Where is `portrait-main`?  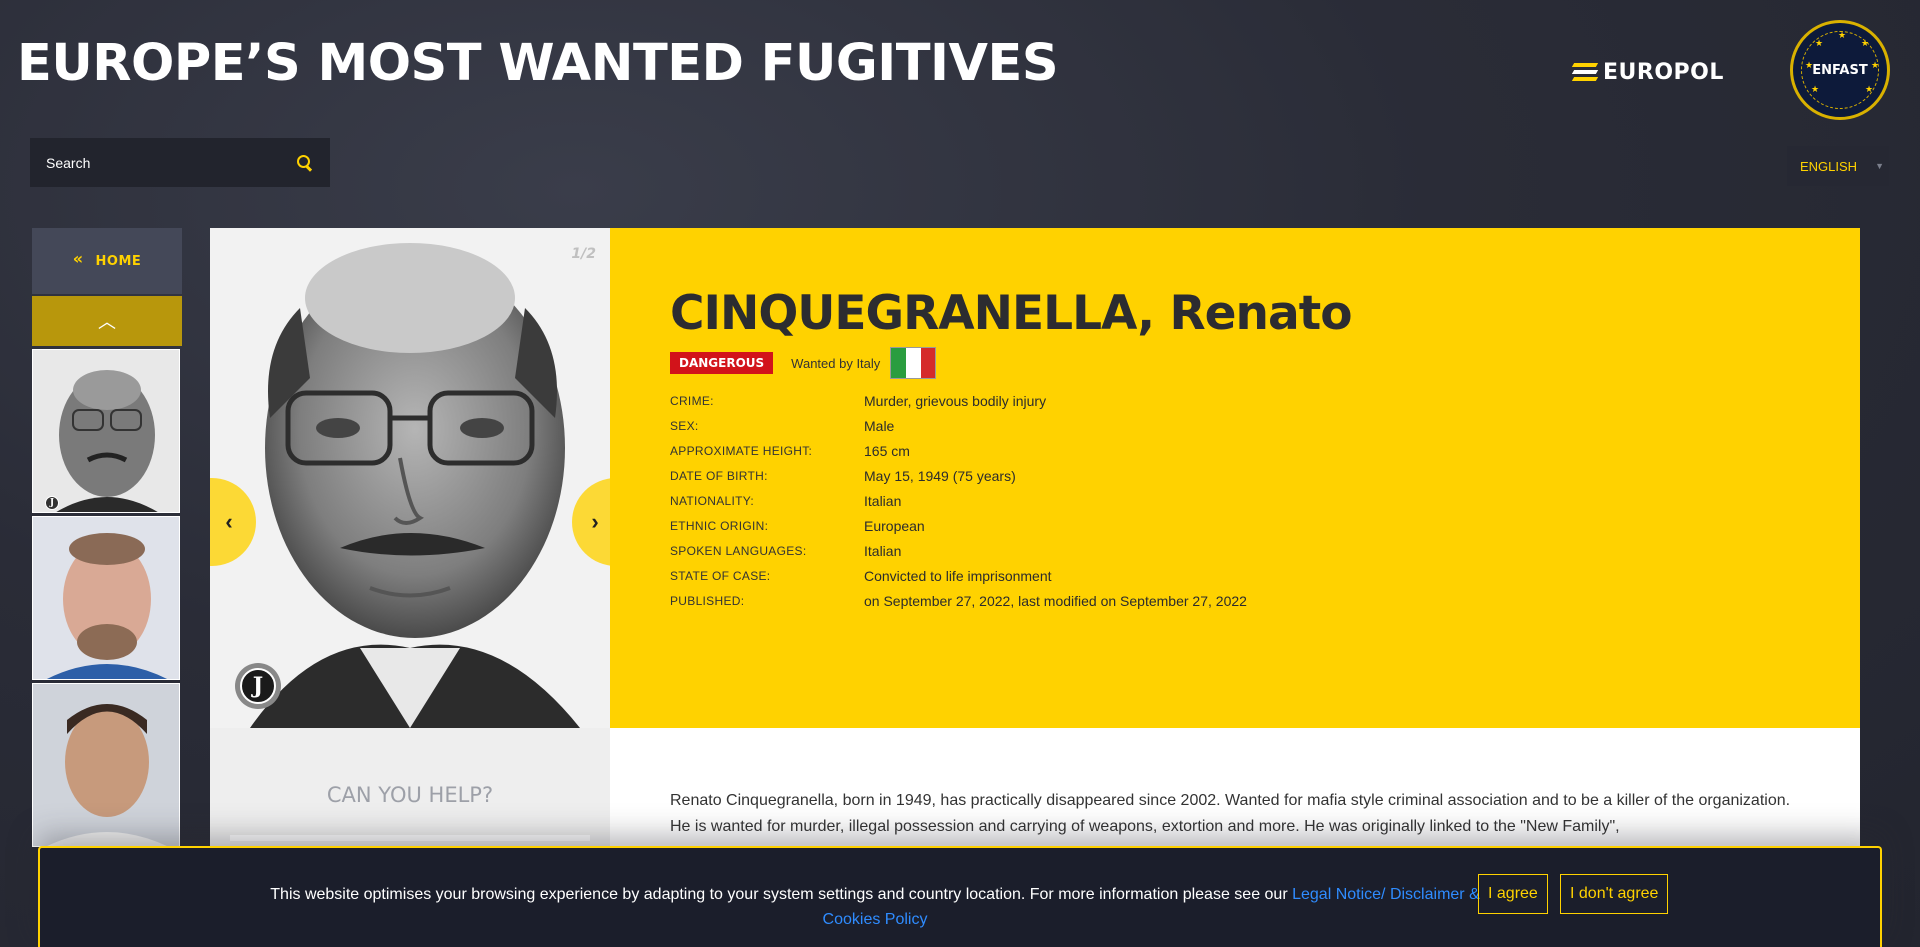 portrait-main is located at coordinates (410, 478).